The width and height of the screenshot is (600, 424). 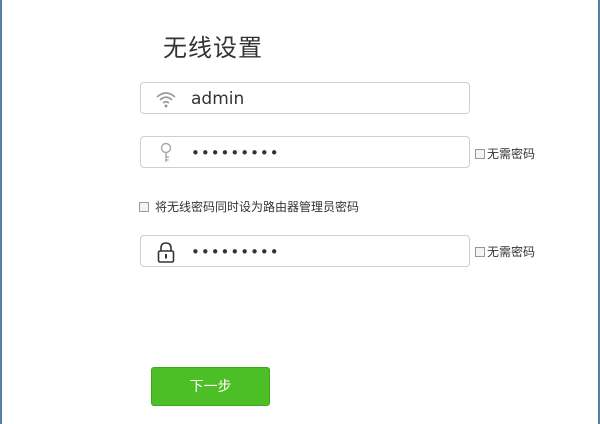 I want to click on no-password-checkbox-wifi: 无需密码, so click(x=505, y=153).